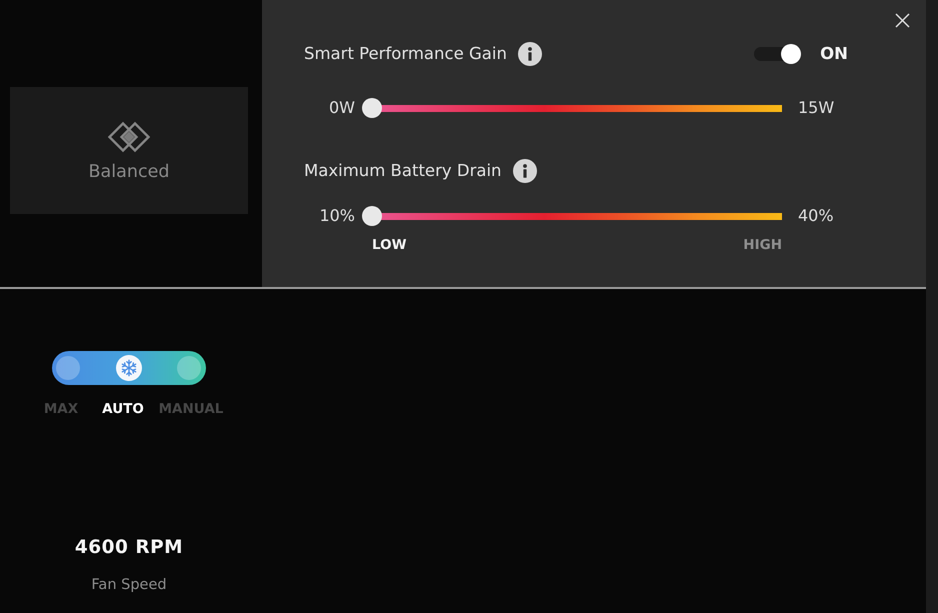  Describe the element at coordinates (389, 245) in the screenshot. I see `scale-label: LOW` at that location.